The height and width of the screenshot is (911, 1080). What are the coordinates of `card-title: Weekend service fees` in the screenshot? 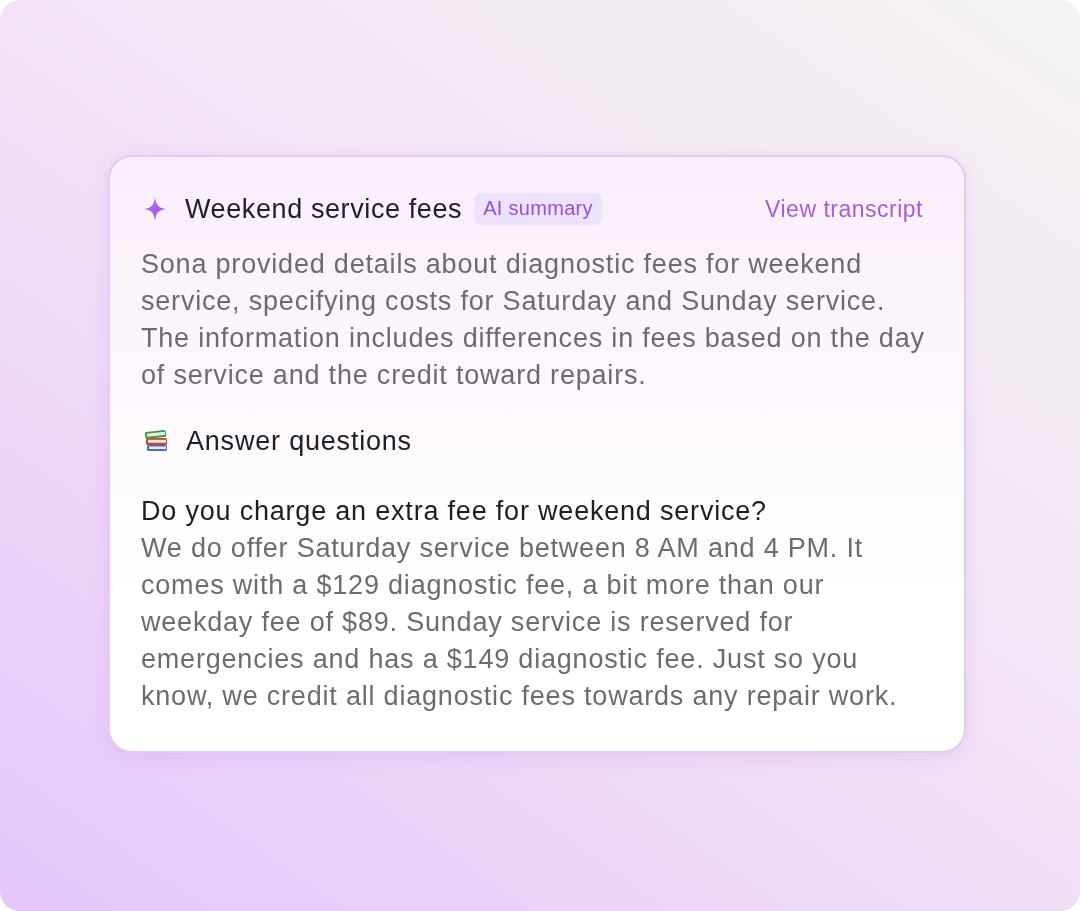 It's located at (324, 209).